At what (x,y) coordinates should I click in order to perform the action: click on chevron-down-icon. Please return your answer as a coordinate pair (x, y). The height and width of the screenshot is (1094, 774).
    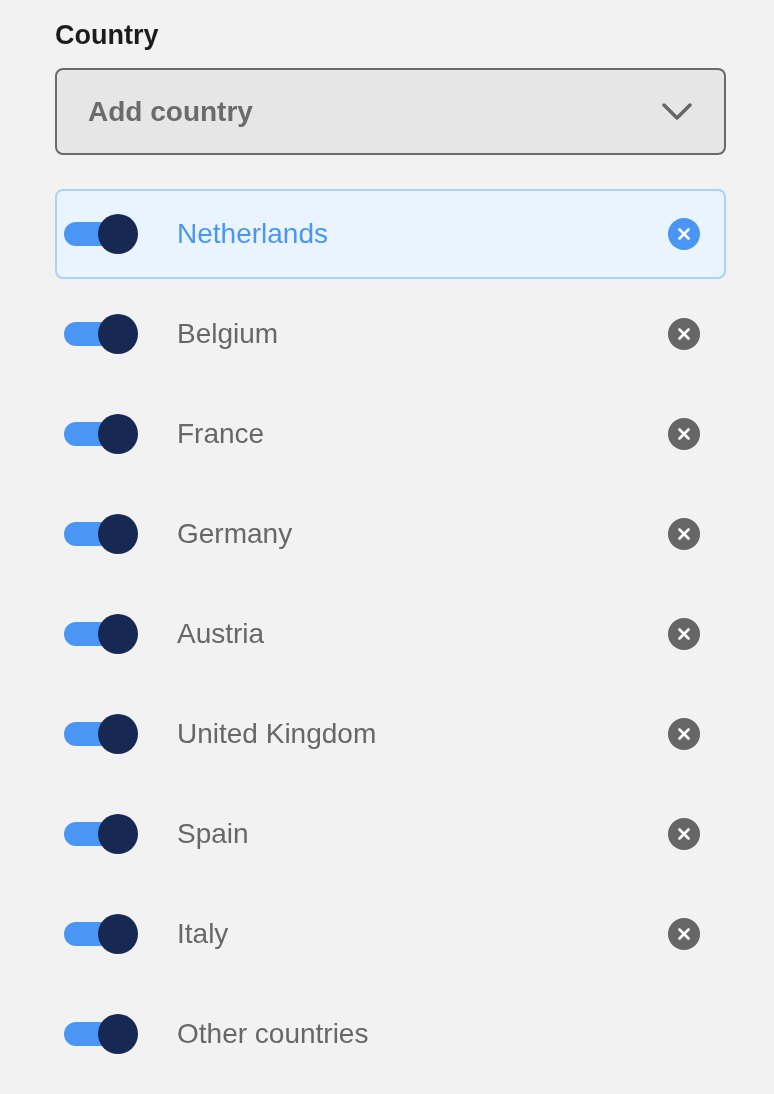
    Looking at the image, I should click on (677, 111).